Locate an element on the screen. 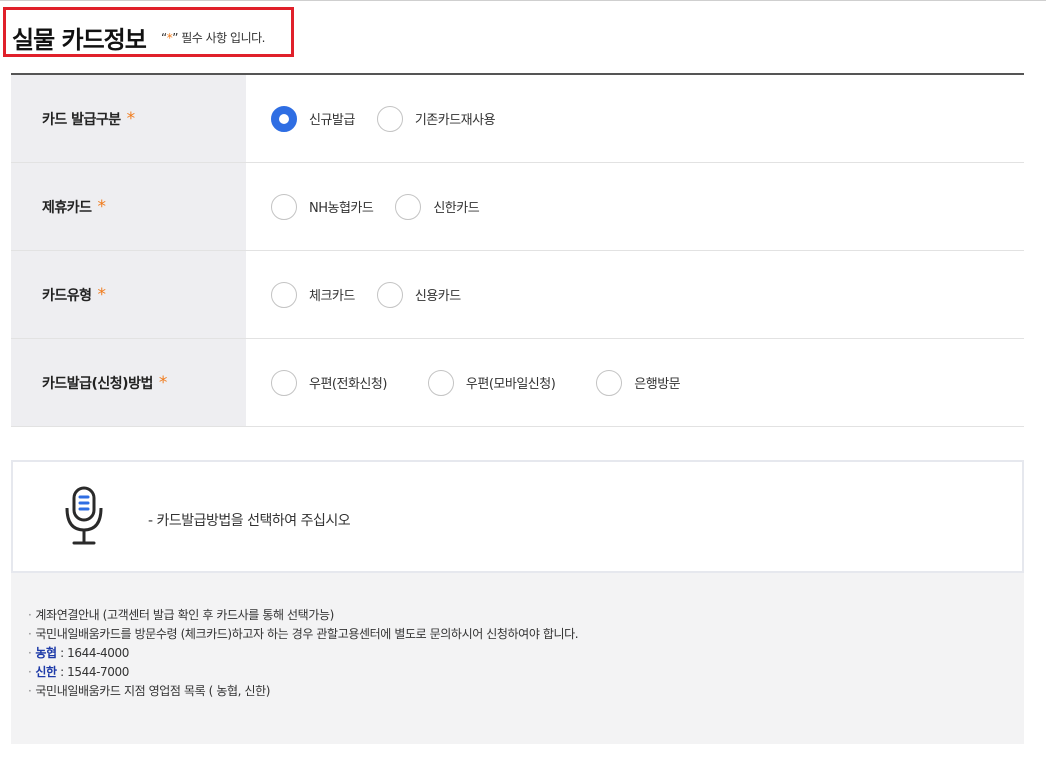 The height and width of the screenshot is (767, 1046). radio-label: 기존카드재사용 is located at coordinates (455, 120).